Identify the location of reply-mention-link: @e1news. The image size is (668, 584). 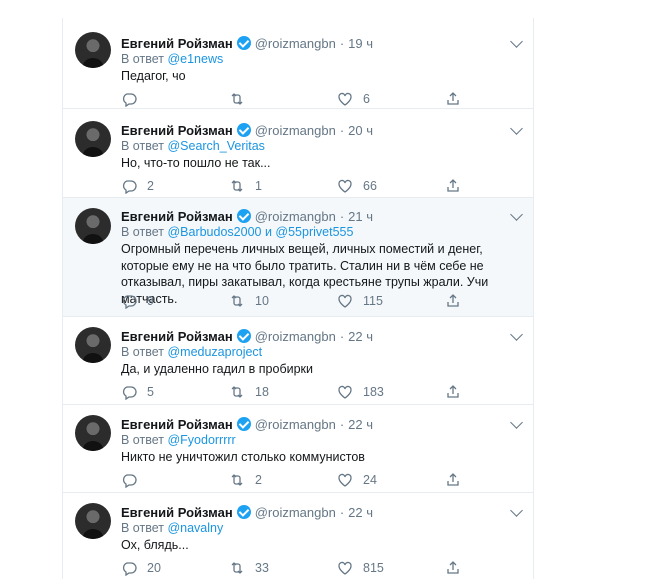
(195, 59).